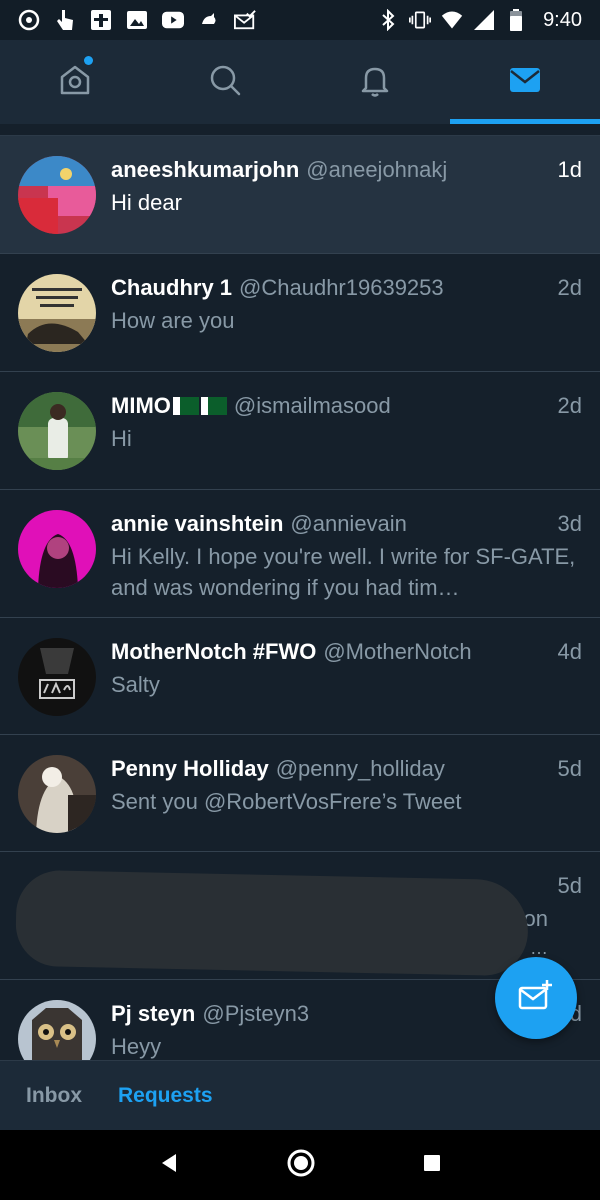 This screenshot has width=600, height=1200. Describe the element at coordinates (452, 20) in the screenshot. I see `wifi-icon` at that location.